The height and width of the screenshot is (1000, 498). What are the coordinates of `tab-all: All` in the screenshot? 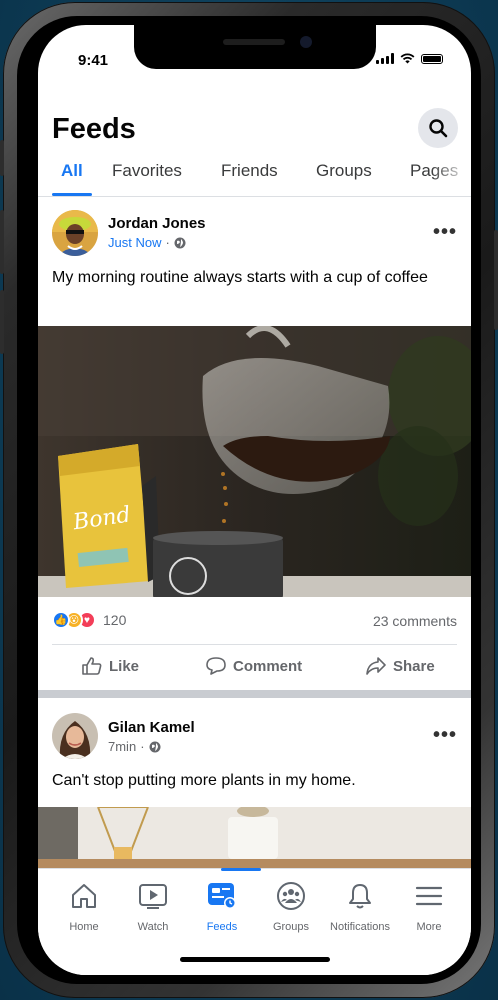 It's located at (72, 171).